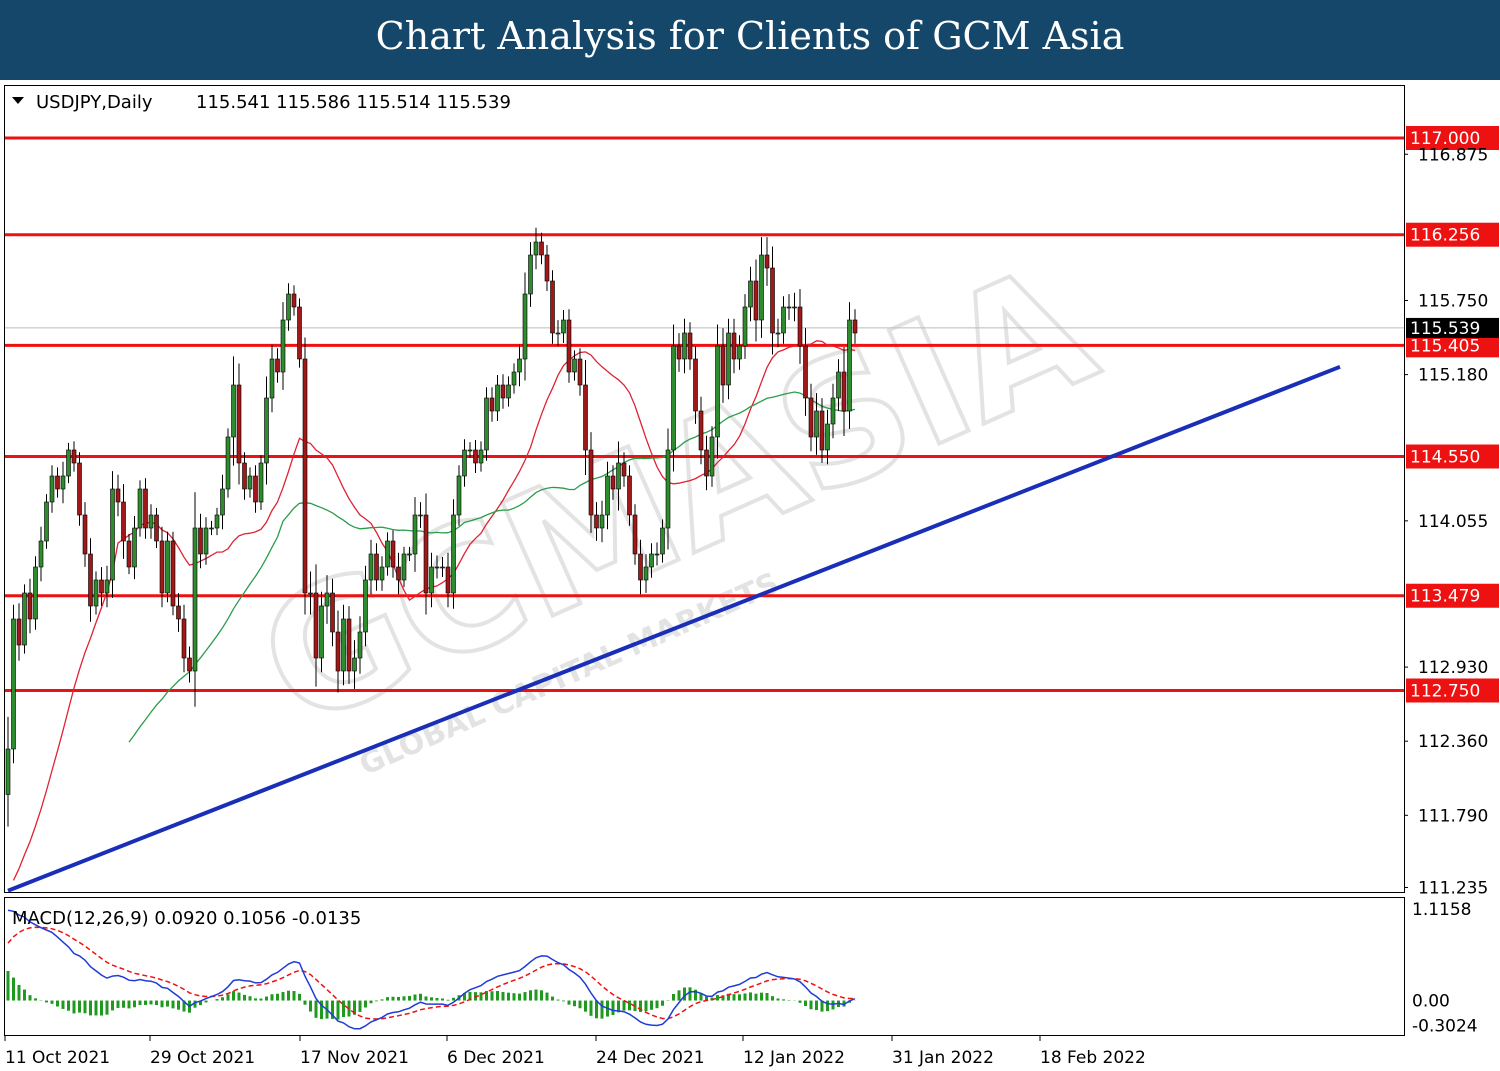 Image resolution: width=1500 pixels, height=1071 pixels. Describe the element at coordinates (1445, 329) in the screenshot. I see `current-price-tag-label: 115.539` at that location.